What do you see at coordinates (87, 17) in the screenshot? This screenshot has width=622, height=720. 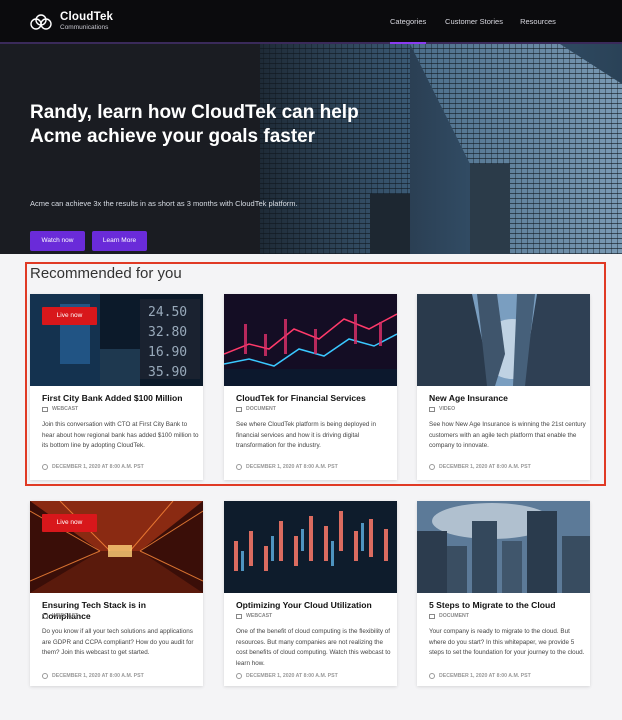 I see `brand-name: CloudTek` at bounding box center [87, 17].